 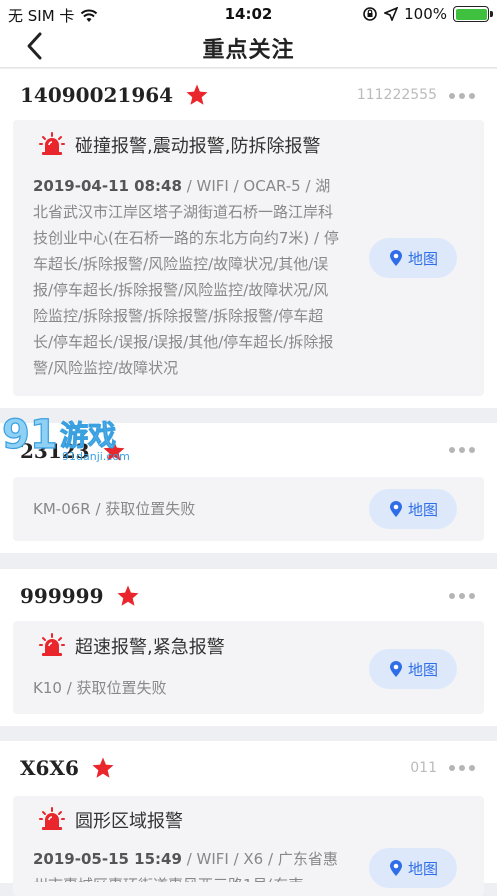 What do you see at coordinates (425, 14) in the screenshot?
I see `battery-percent: 100%` at bounding box center [425, 14].